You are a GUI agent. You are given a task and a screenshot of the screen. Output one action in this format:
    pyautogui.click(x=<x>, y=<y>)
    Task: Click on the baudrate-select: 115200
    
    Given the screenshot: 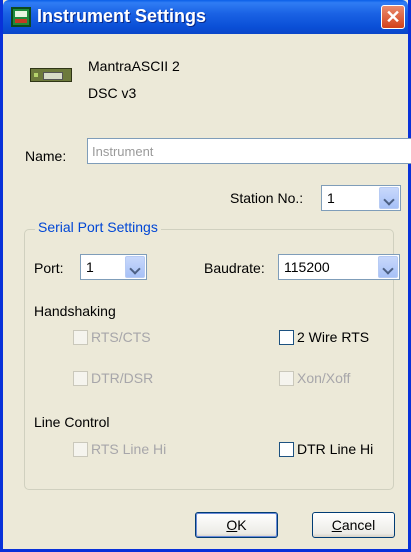 What is the action you would take?
    pyautogui.click(x=339, y=267)
    